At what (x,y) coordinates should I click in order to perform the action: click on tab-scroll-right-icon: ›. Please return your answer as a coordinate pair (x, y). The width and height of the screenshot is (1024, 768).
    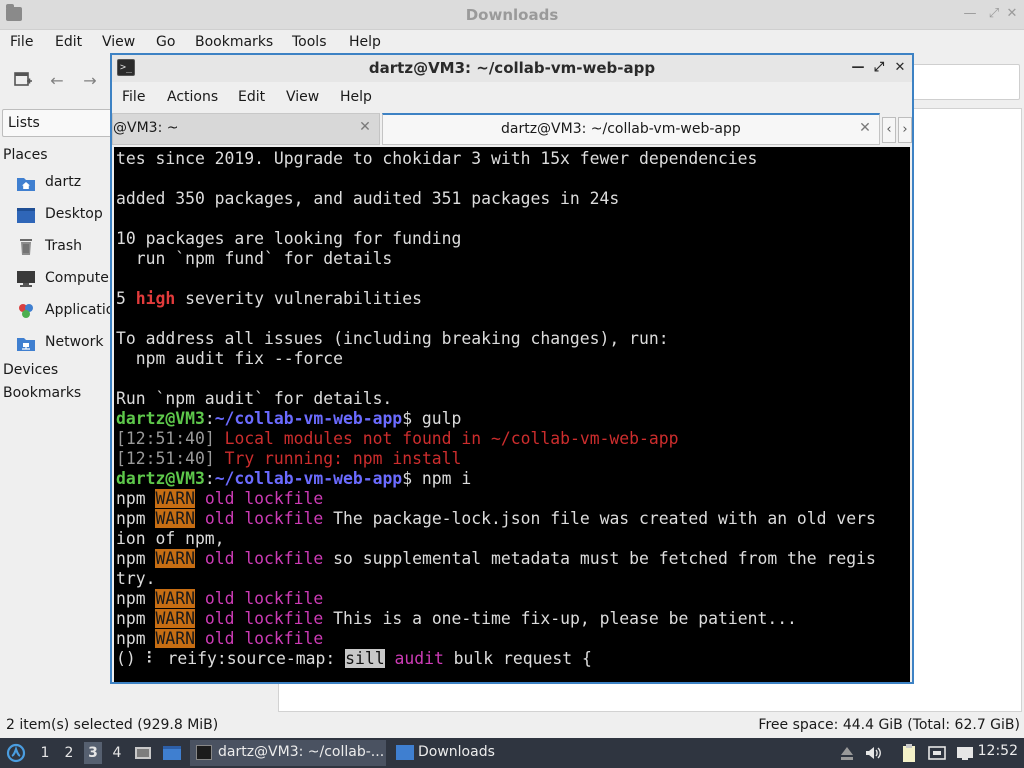
    Looking at the image, I should click on (905, 130).